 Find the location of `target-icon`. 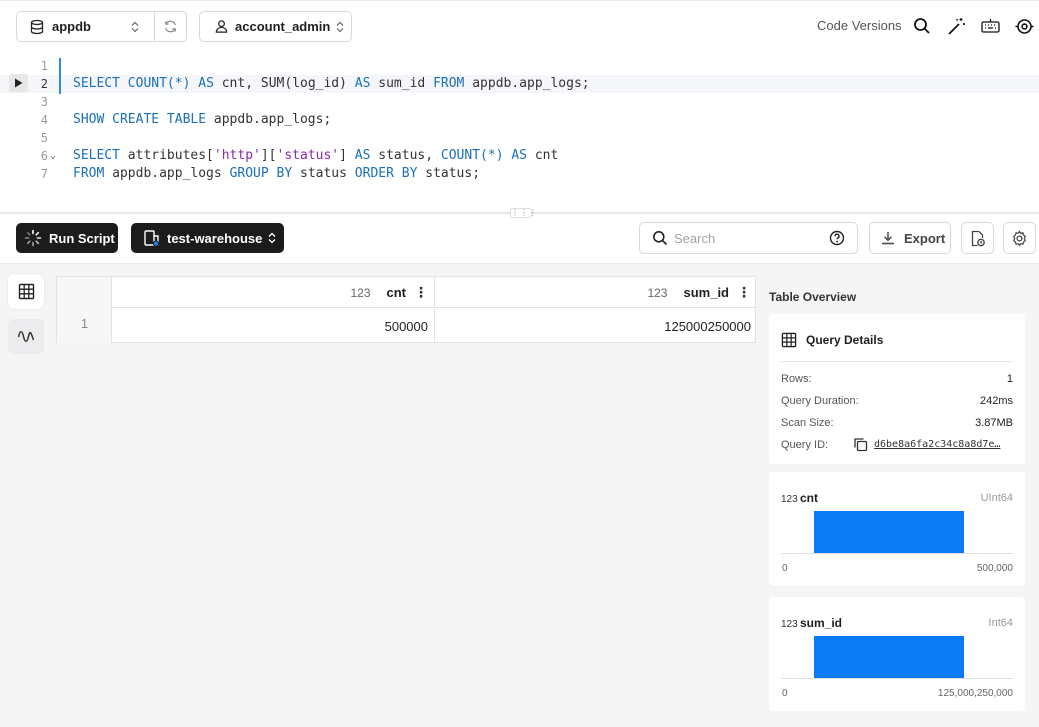

target-icon is located at coordinates (1024, 26).